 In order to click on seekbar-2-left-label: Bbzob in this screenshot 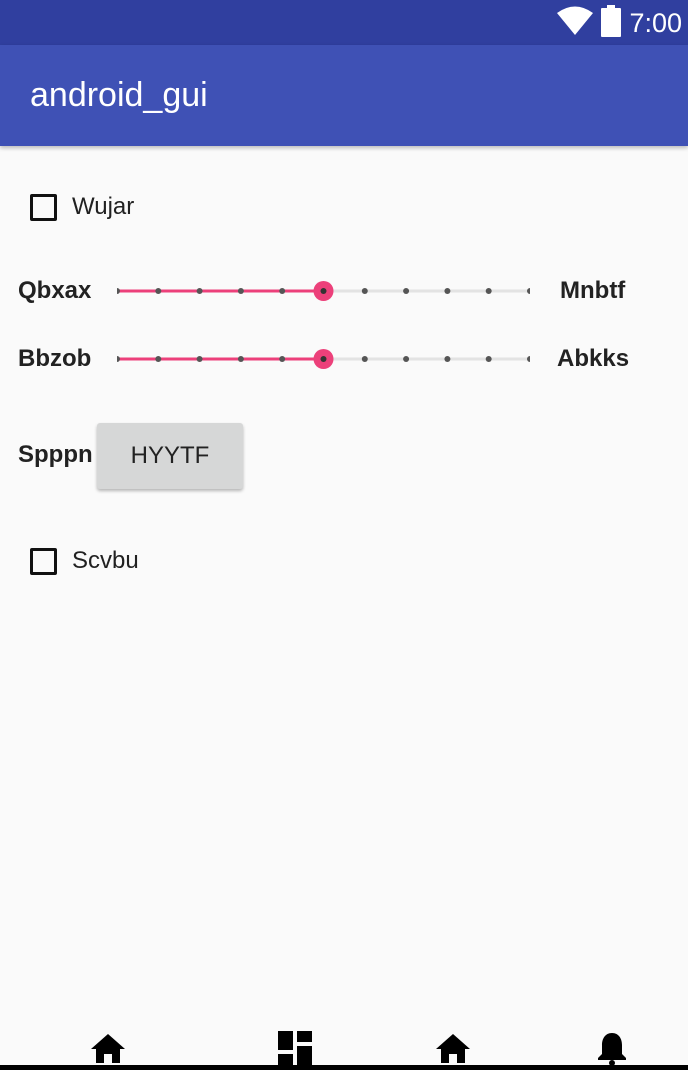, I will do `click(55, 358)`.